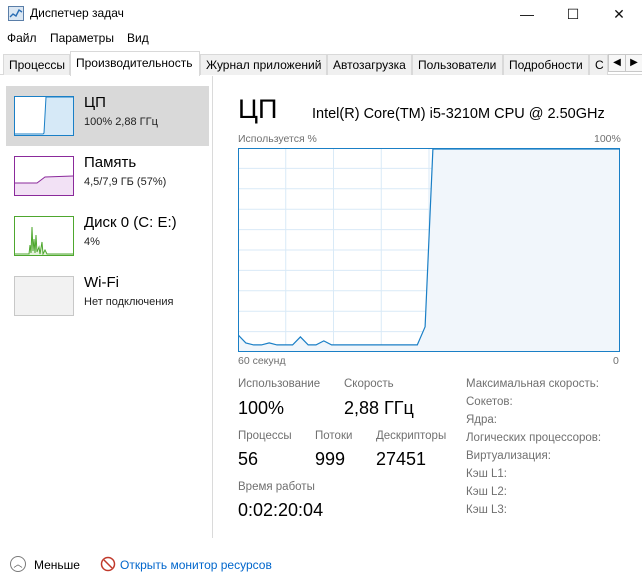  Describe the element at coordinates (401, 459) in the screenshot. I see `handles-value: 27451` at that location.